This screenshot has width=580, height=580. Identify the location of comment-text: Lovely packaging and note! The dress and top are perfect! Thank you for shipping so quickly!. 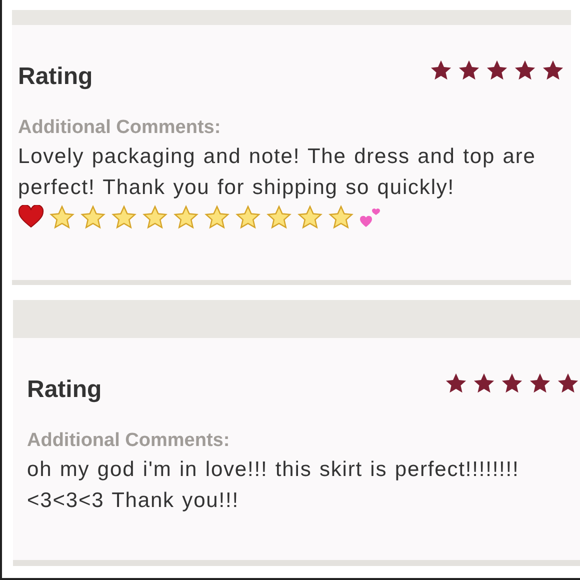
(277, 172).